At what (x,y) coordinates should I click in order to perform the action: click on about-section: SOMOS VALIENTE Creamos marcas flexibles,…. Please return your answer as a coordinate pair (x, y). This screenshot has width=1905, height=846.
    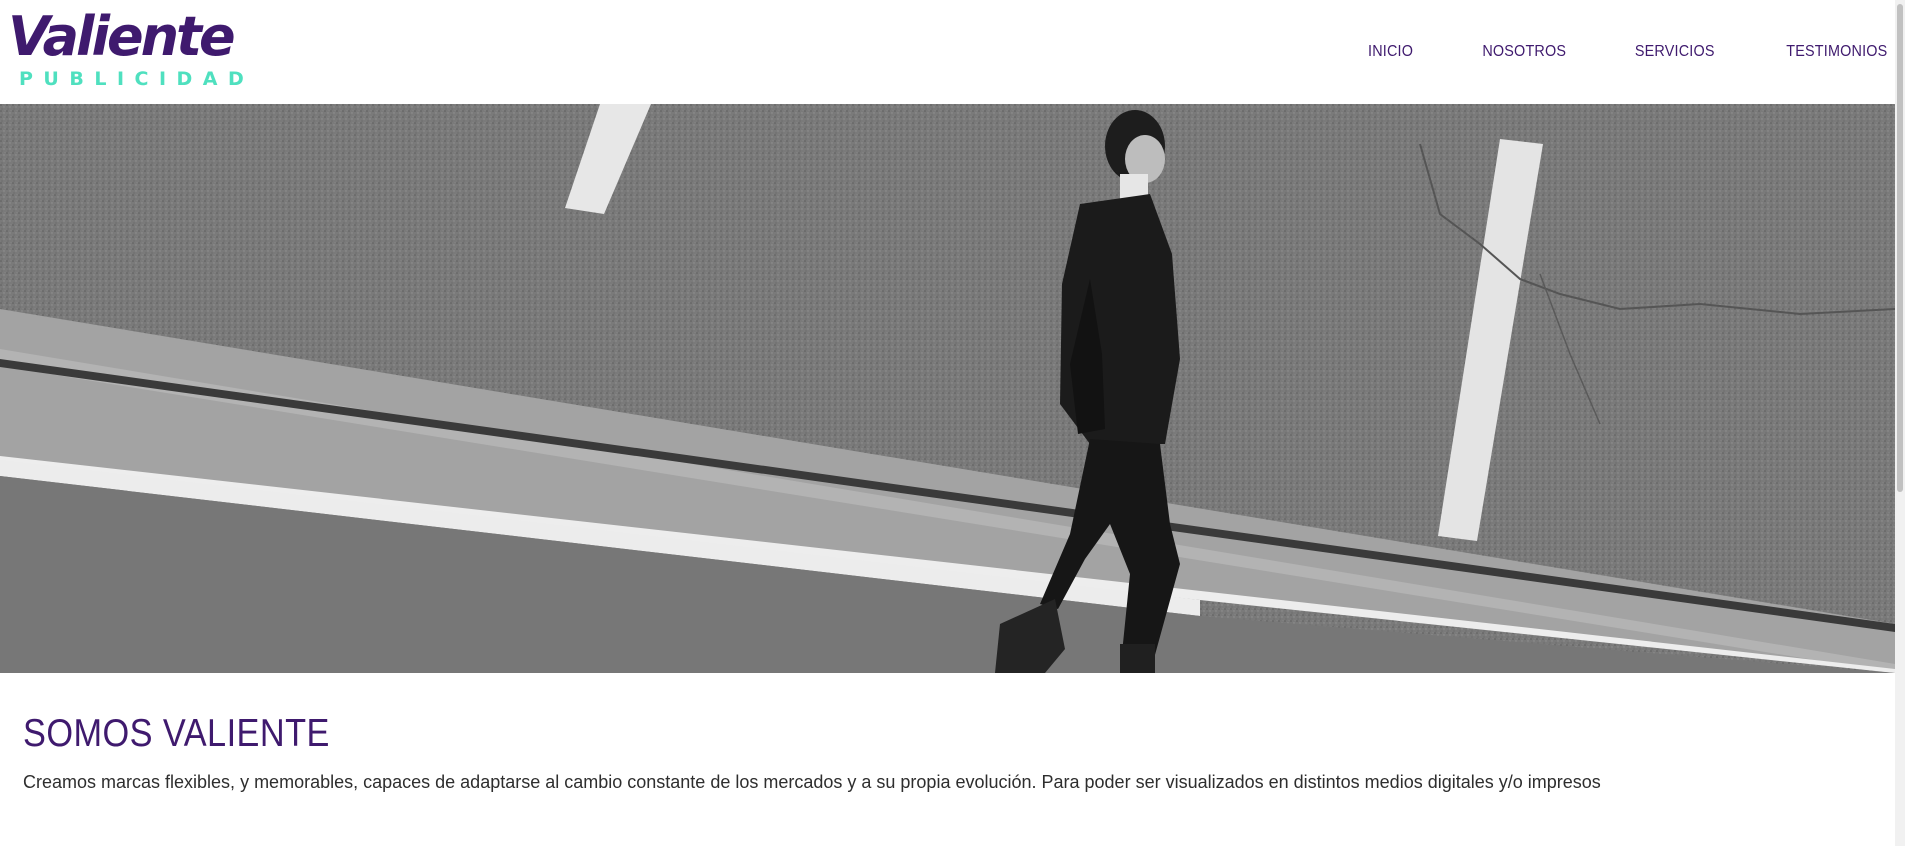
    Looking at the image, I should click on (953, 752).